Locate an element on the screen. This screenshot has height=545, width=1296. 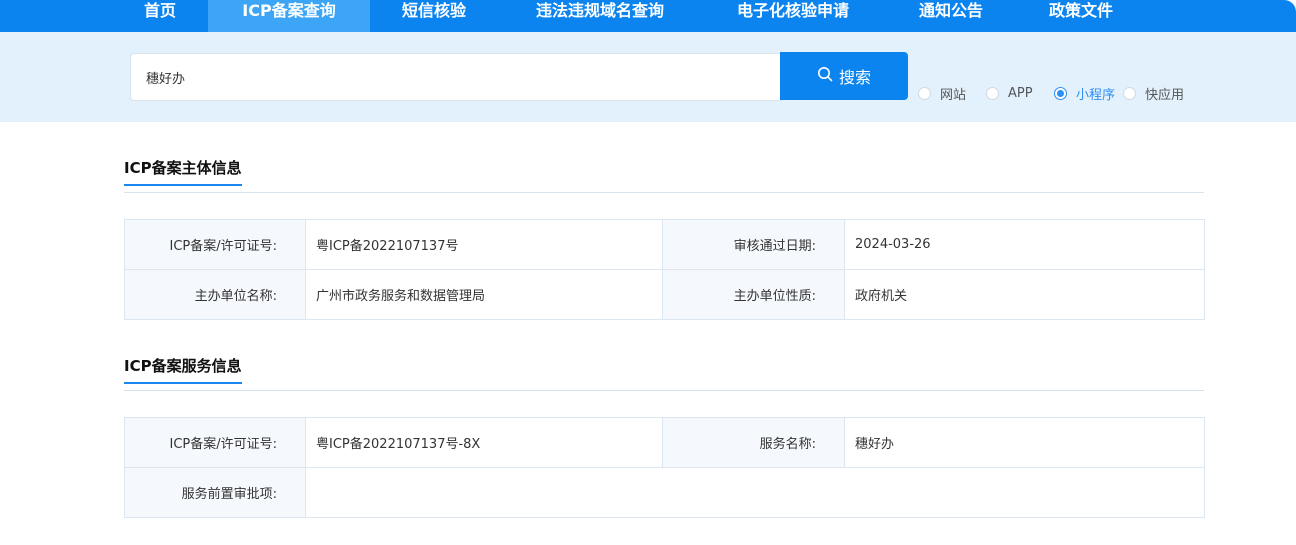
search-button: 搜索 is located at coordinates (844, 76).